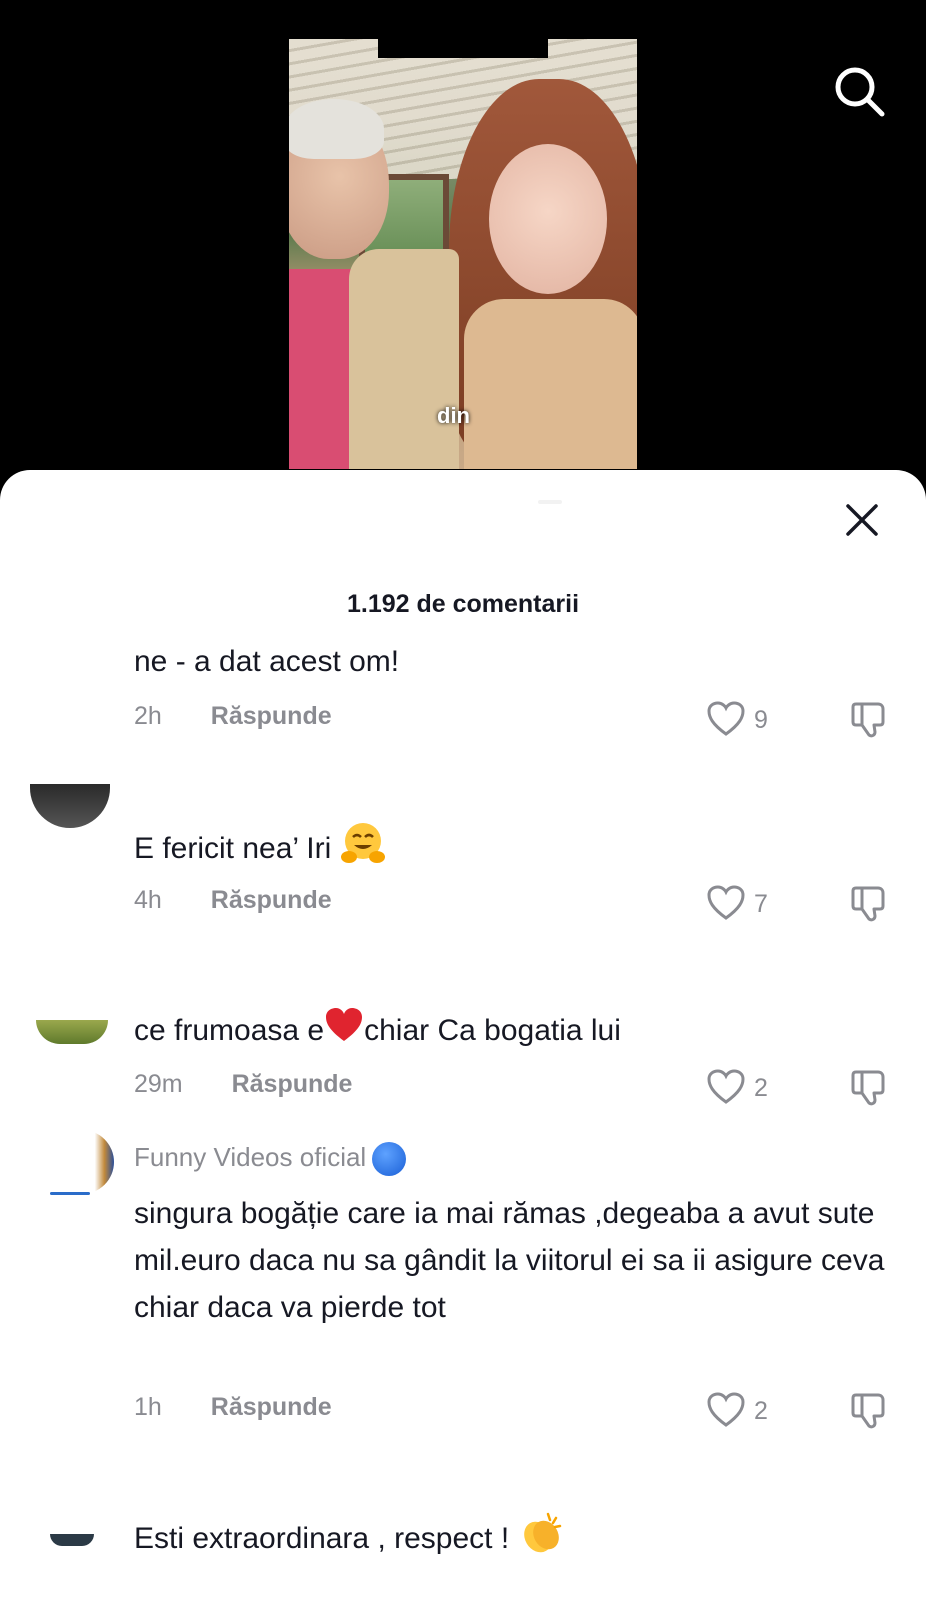 The height and width of the screenshot is (1600, 926). What do you see at coordinates (336, 129) in the screenshot?
I see `man-hair` at bounding box center [336, 129].